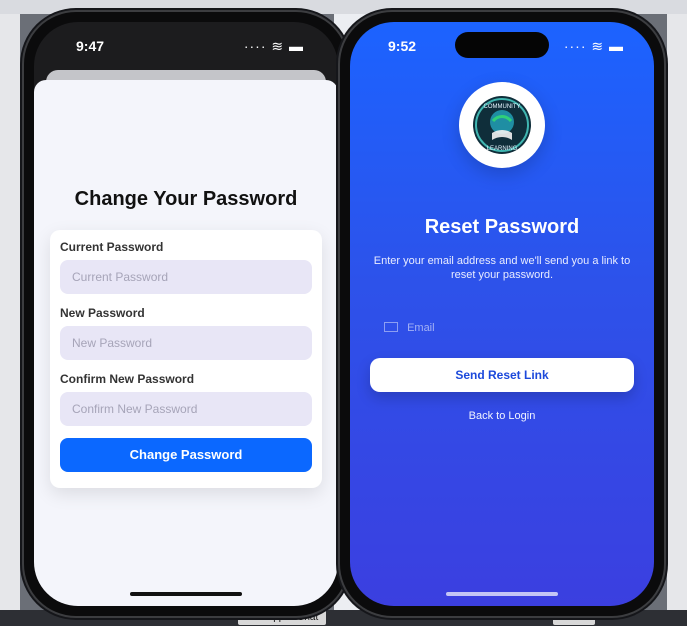 The width and height of the screenshot is (687, 626). What do you see at coordinates (421, 328) in the screenshot?
I see `email-placeholder: Email` at bounding box center [421, 328].